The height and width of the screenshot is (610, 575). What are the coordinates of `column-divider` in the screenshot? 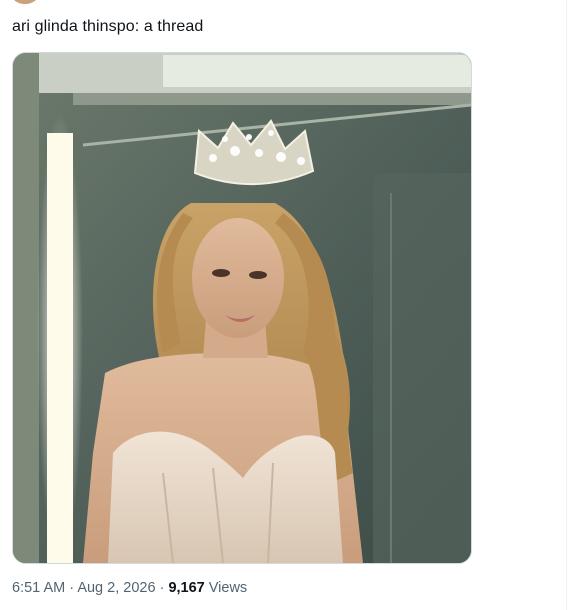 It's located at (566, 305).